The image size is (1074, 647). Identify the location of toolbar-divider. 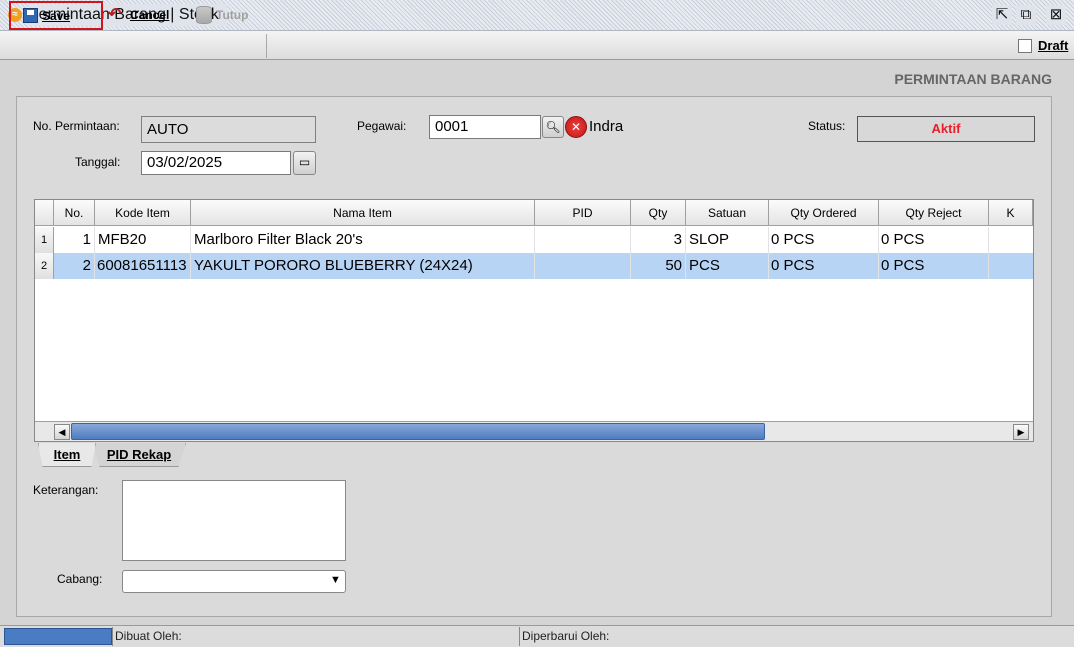
(266, 46).